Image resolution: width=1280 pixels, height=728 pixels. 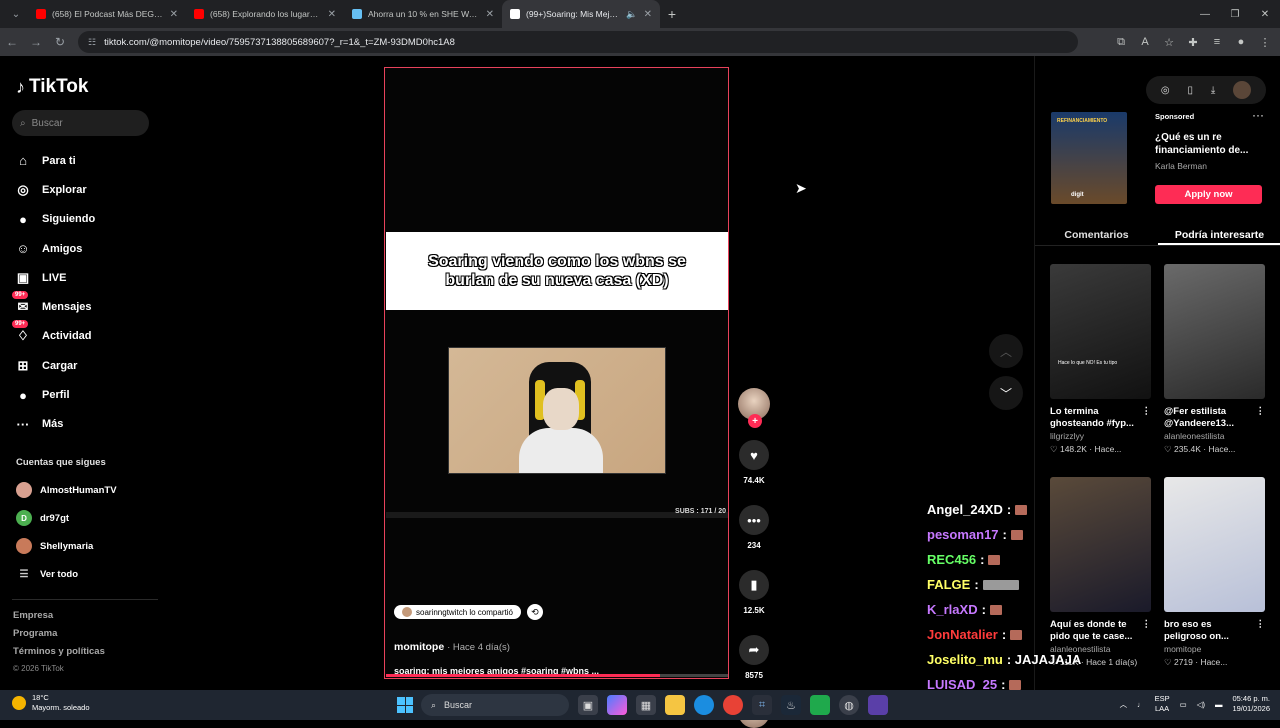 What do you see at coordinates (1235, 14) in the screenshot?
I see `restore-icon: ❐` at bounding box center [1235, 14].